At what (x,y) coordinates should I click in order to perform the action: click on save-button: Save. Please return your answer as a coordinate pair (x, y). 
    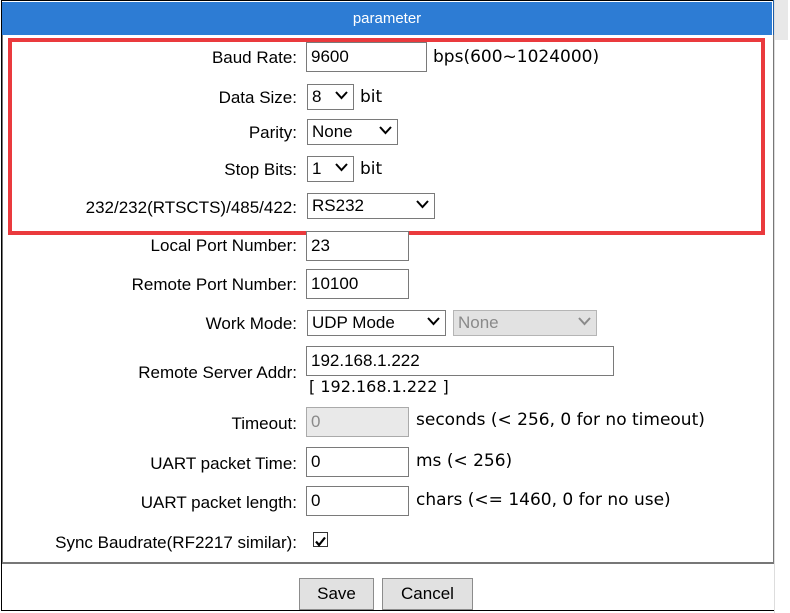
    Looking at the image, I should click on (336, 594).